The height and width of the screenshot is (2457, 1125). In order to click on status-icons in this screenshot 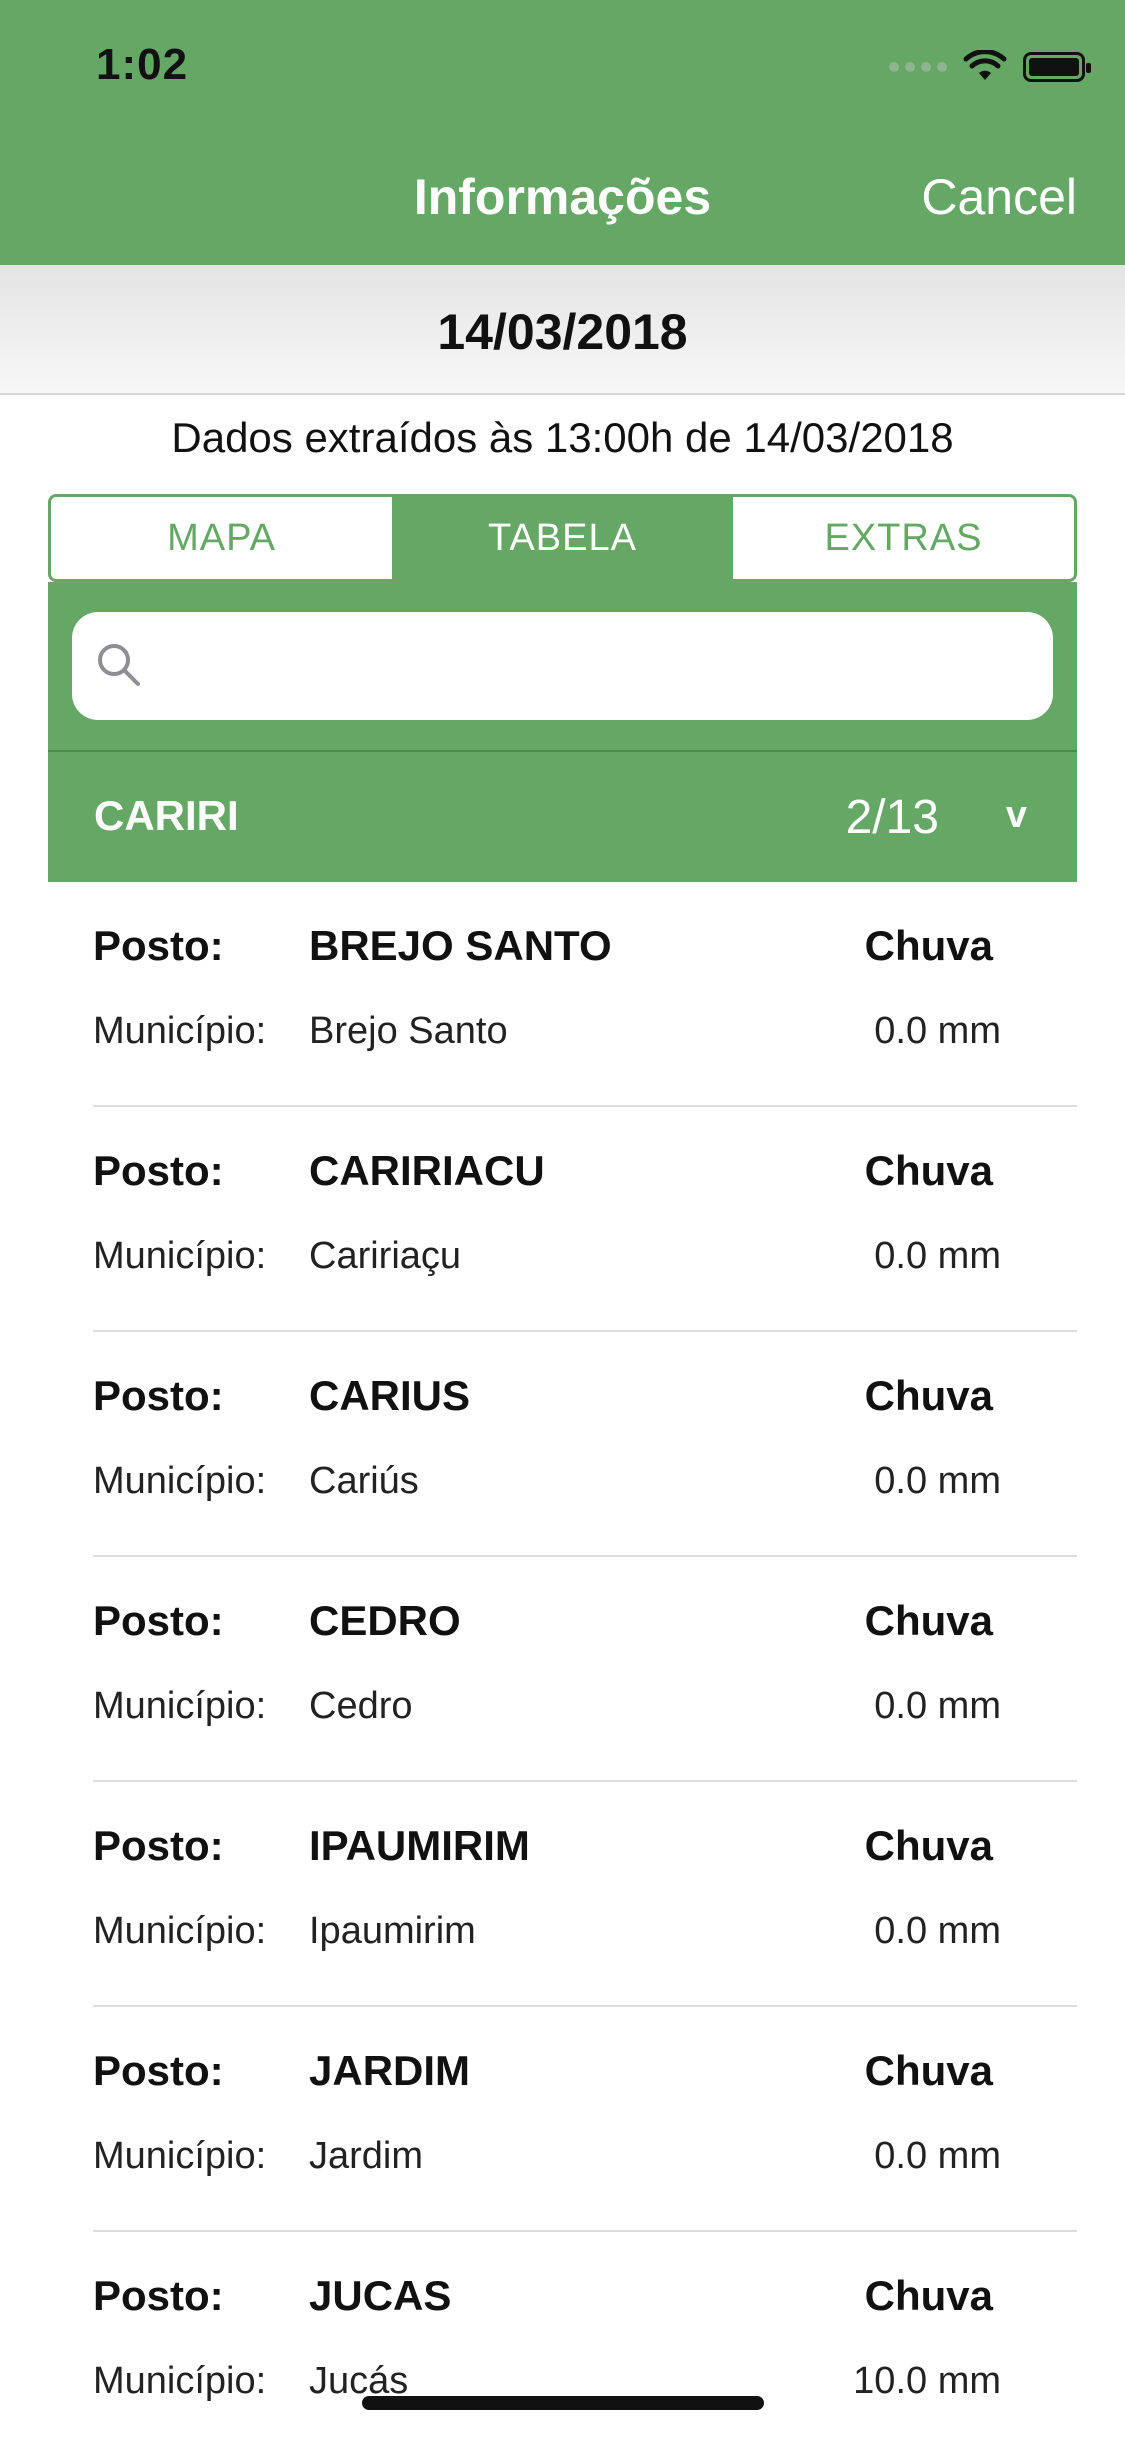, I will do `click(990, 67)`.